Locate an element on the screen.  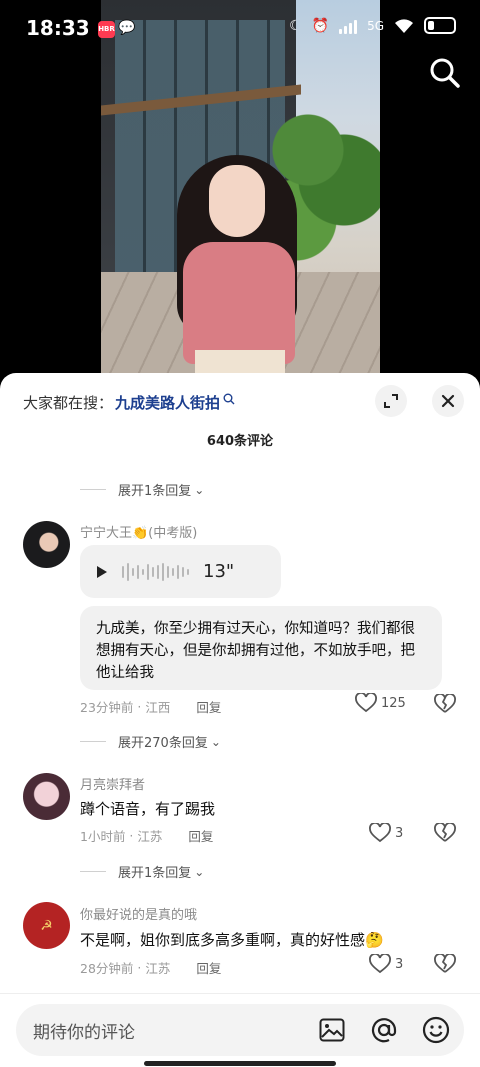
status-right: ☾ ⏰ 5G is located at coordinates (372, 25).